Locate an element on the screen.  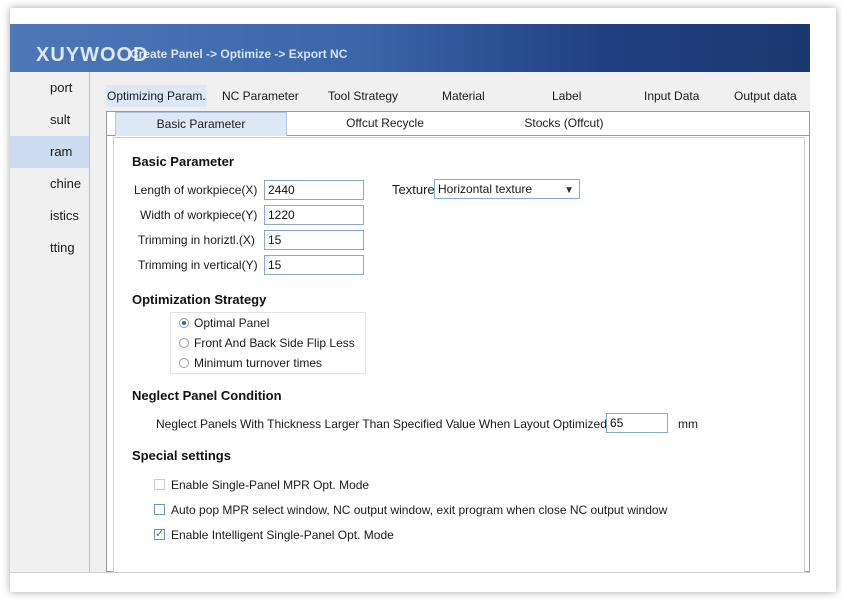
subtab-basic-parameter: Basic Parameter is located at coordinates (201, 124).